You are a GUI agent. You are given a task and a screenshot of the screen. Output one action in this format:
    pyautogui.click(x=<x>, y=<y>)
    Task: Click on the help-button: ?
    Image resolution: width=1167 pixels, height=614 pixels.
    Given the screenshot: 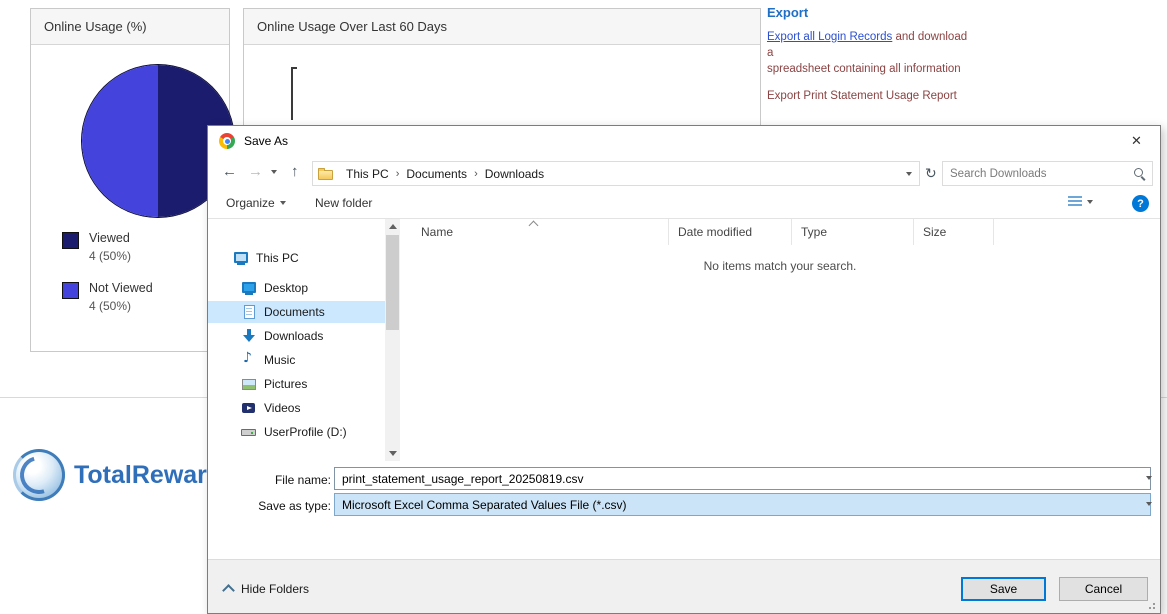 What is the action you would take?
    pyautogui.click(x=1140, y=203)
    